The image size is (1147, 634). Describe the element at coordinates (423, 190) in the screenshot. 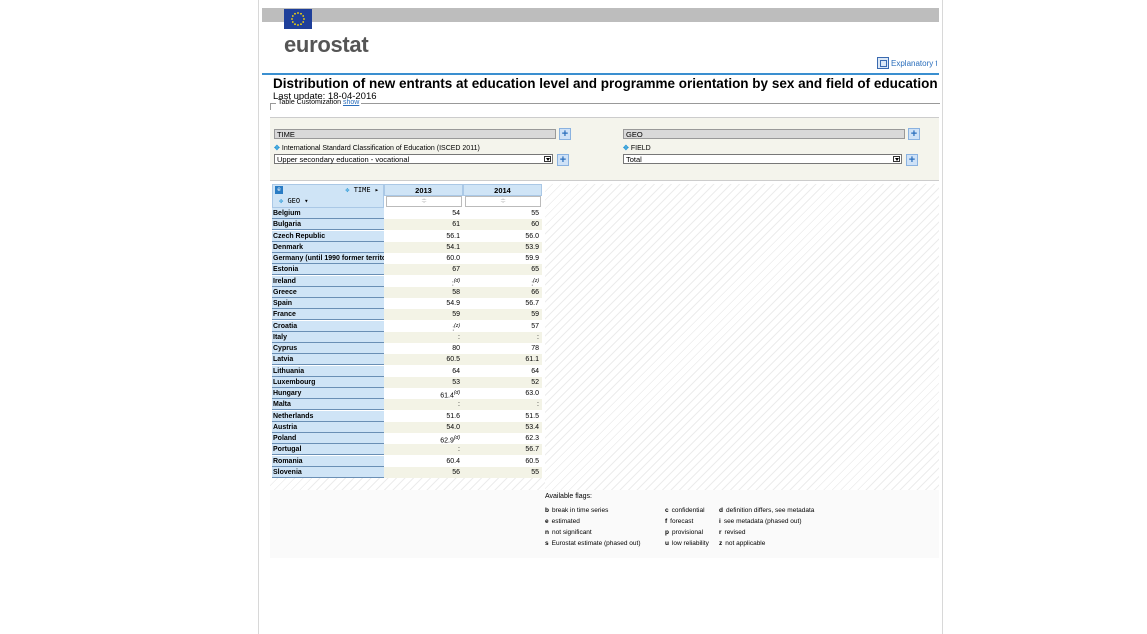

I see `year-header-2013: 2013` at that location.